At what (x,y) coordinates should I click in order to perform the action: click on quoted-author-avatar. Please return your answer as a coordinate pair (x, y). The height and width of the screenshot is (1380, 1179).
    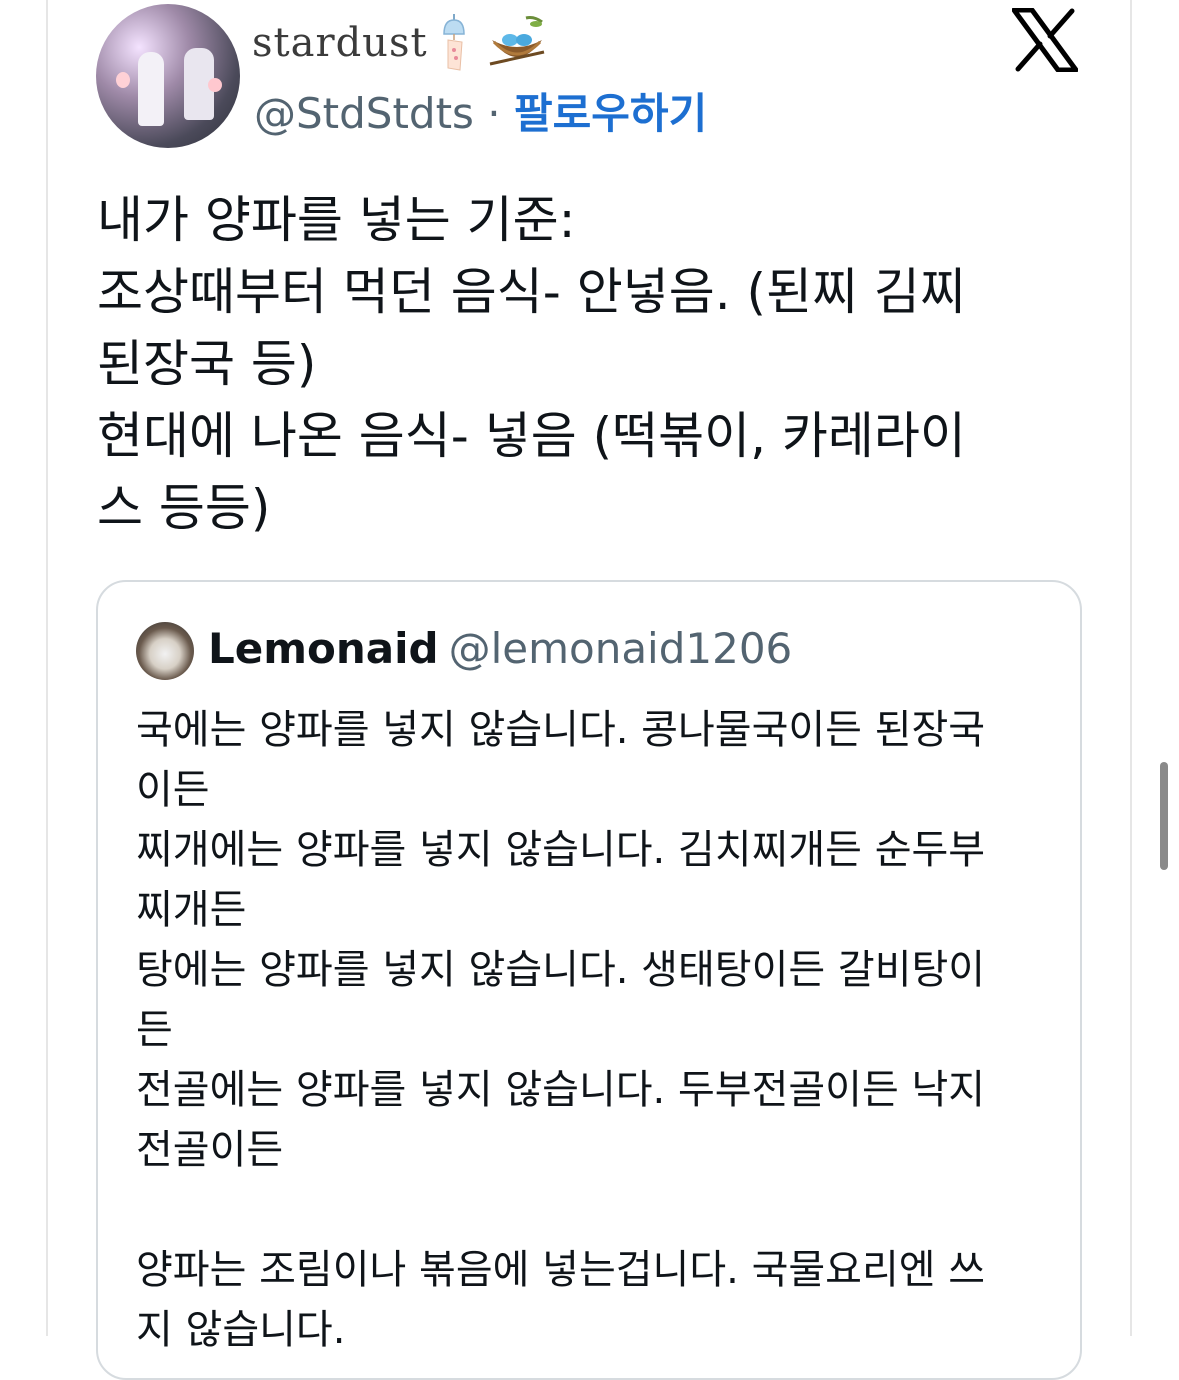
    Looking at the image, I should click on (165, 651).